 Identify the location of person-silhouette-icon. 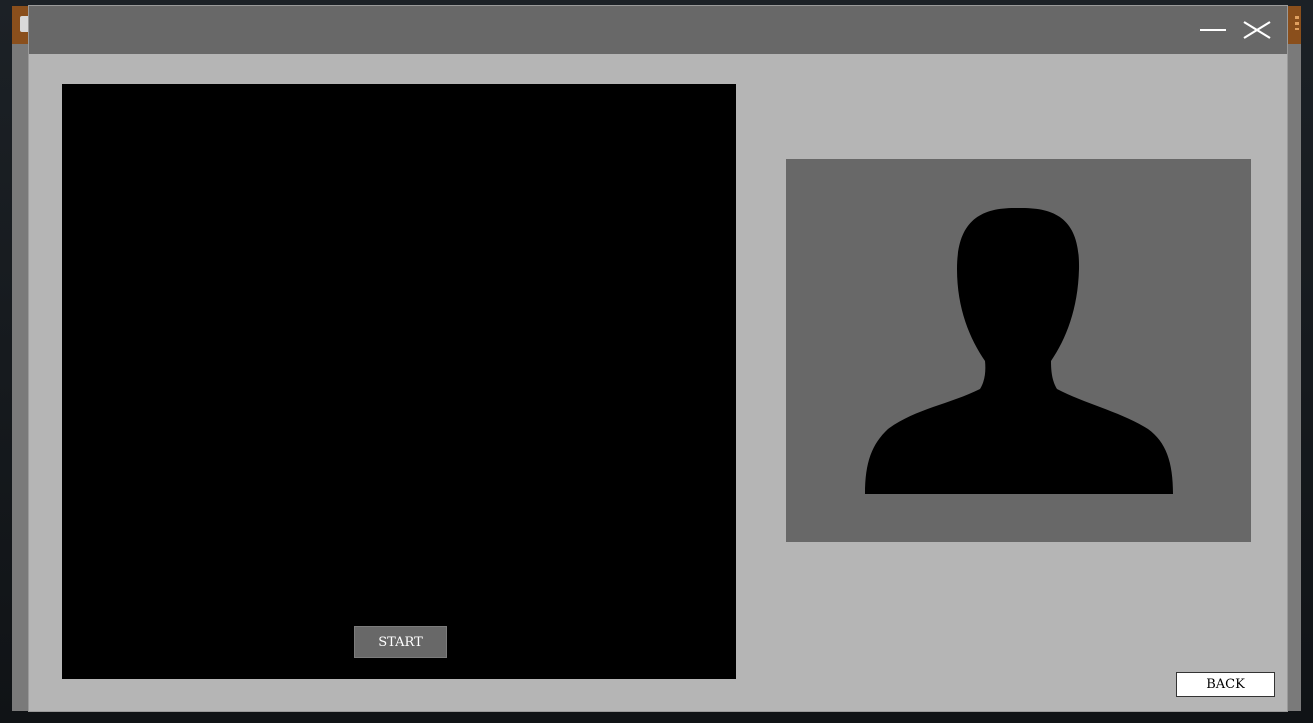
(1019, 350).